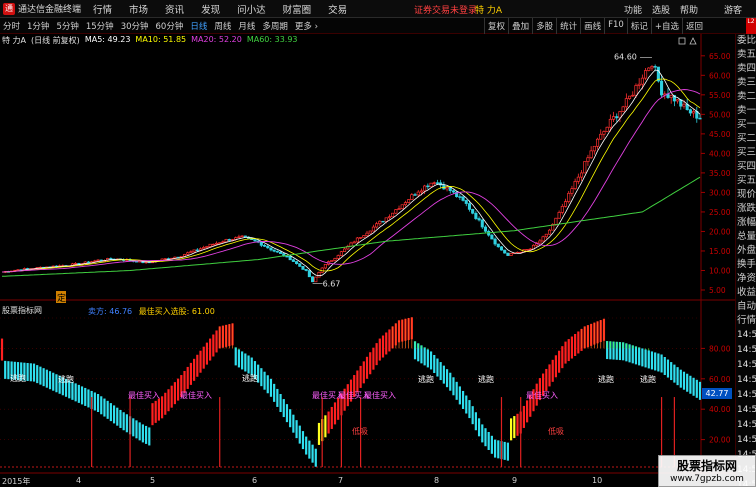 This screenshot has width=756, height=487. What do you see at coordinates (746, 251) in the screenshot?
I see `side-item-15: 外盘` at bounding box center [746, 251].